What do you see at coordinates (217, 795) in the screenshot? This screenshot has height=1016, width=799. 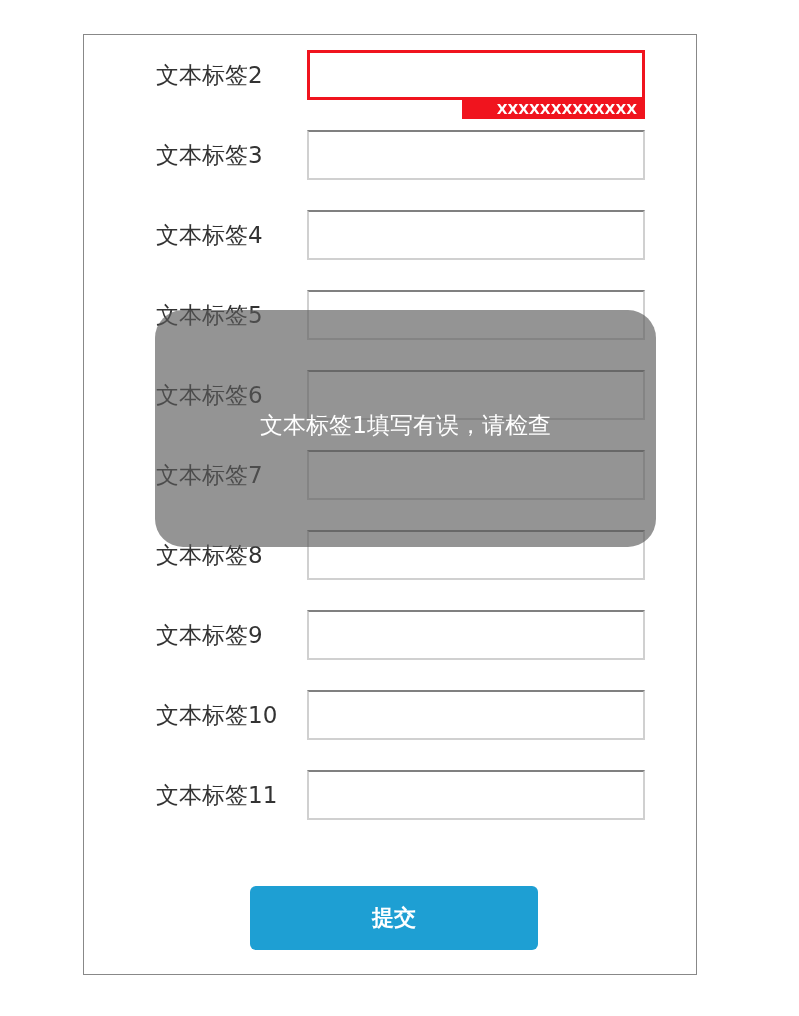 I see `field-label: 文本标签11` at bounding box center [217, 795].